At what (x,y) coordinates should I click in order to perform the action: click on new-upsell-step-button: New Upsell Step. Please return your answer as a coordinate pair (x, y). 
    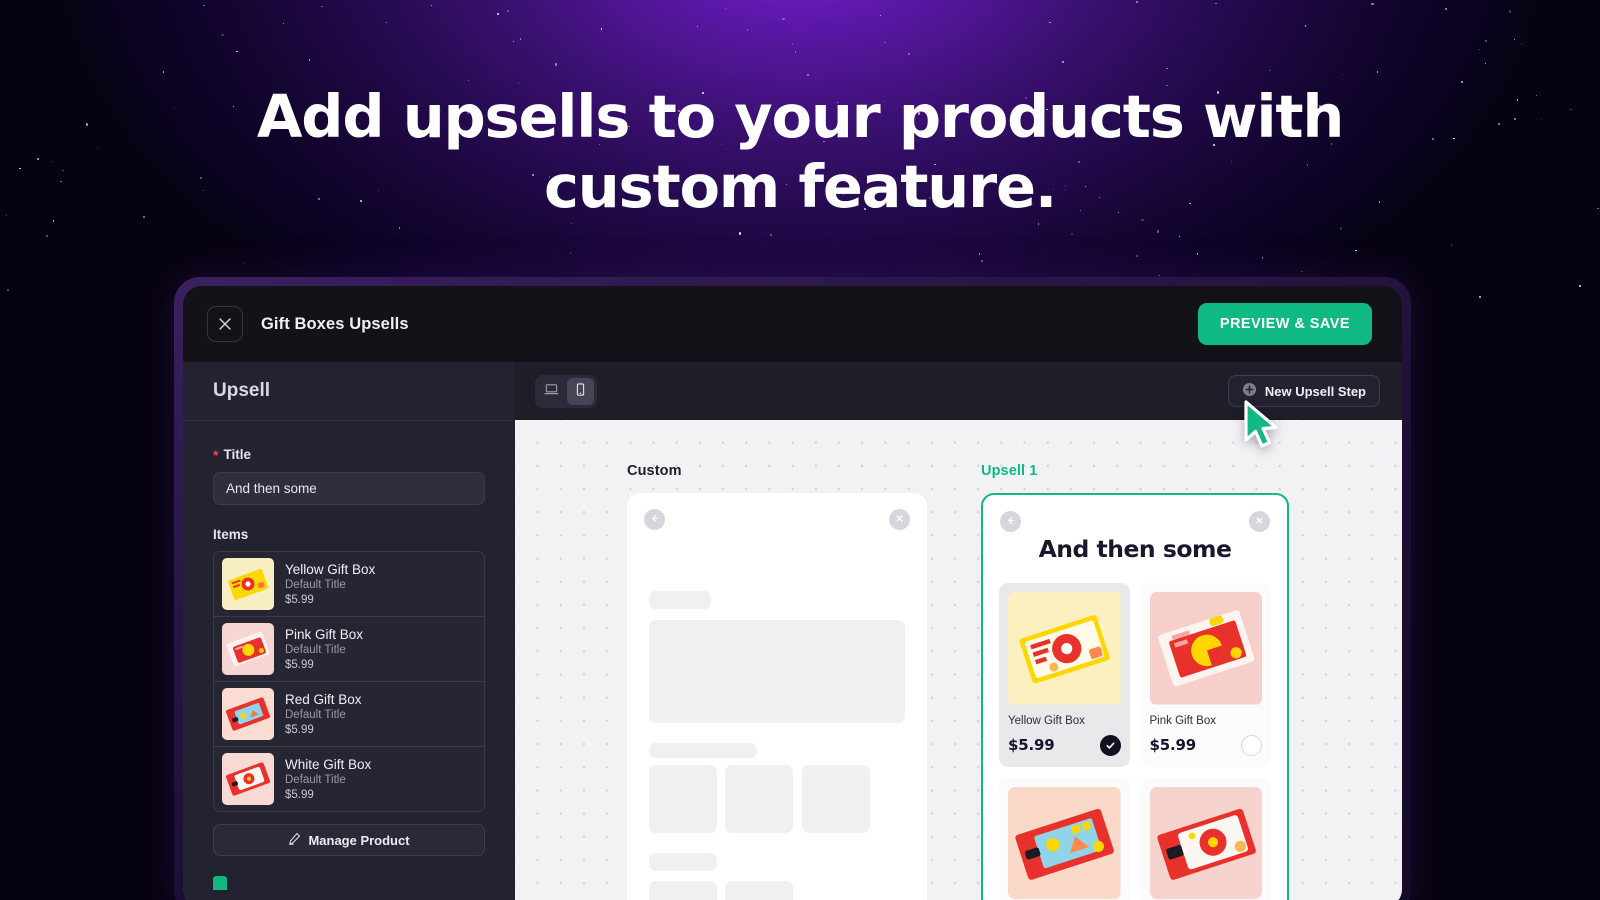
    Looking at the image, I should click on (1303, 391).